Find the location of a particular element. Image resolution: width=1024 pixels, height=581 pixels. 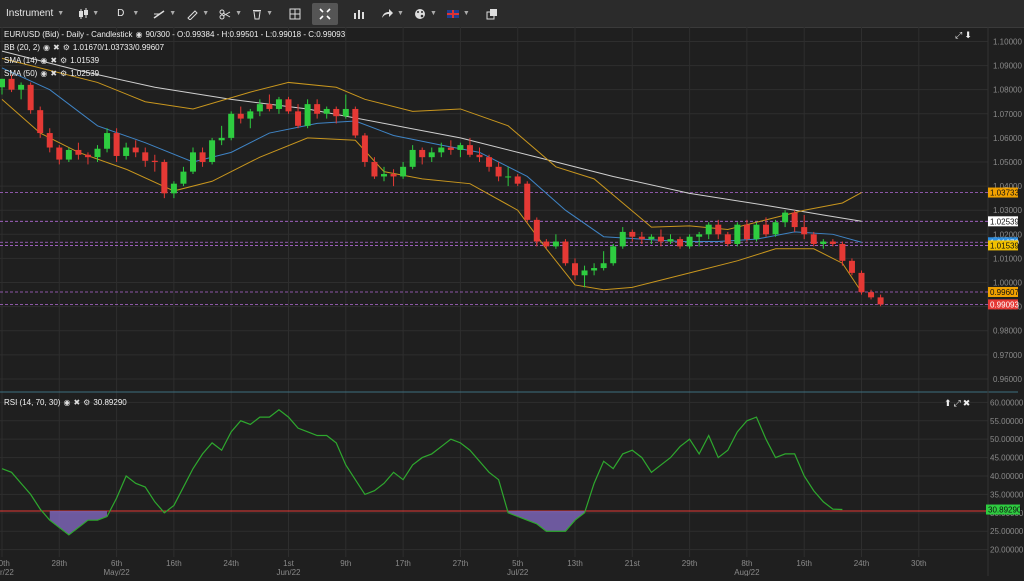

price-axis-tick-label: 1.06000 is located at coordinates (1007, 138).